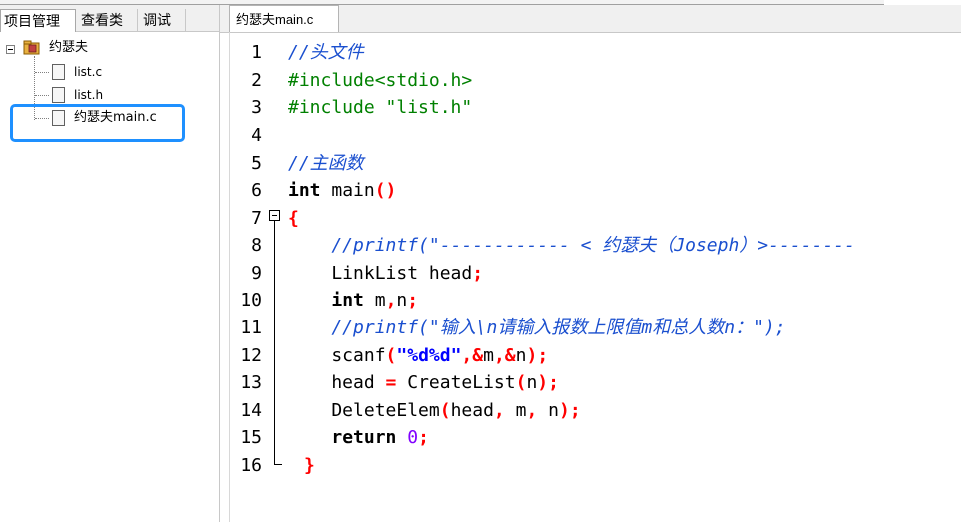 The height and width of the screenshot is (522, 961). What do you see at coordinates (337, 355) in the screenshot?
I see `identifier: scanf` at bounding box center [337, 355].